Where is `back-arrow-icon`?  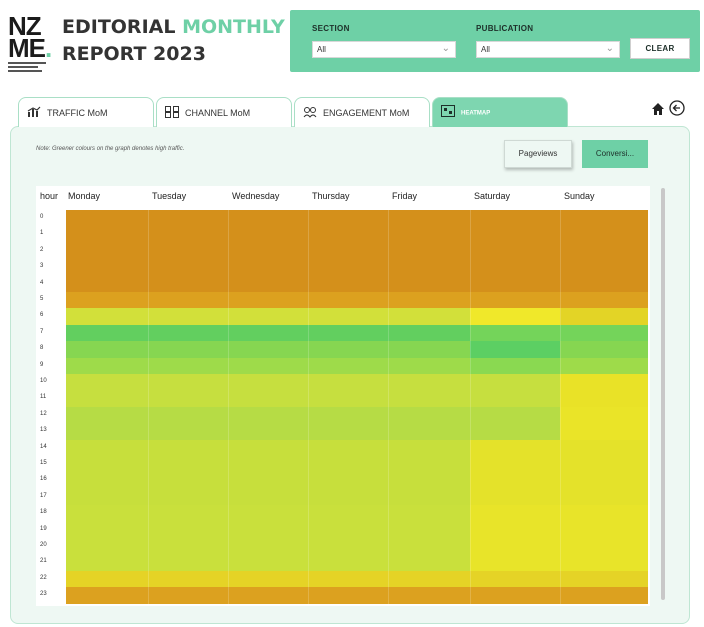
back-arrow-icon is located at coordinates (677, 109).